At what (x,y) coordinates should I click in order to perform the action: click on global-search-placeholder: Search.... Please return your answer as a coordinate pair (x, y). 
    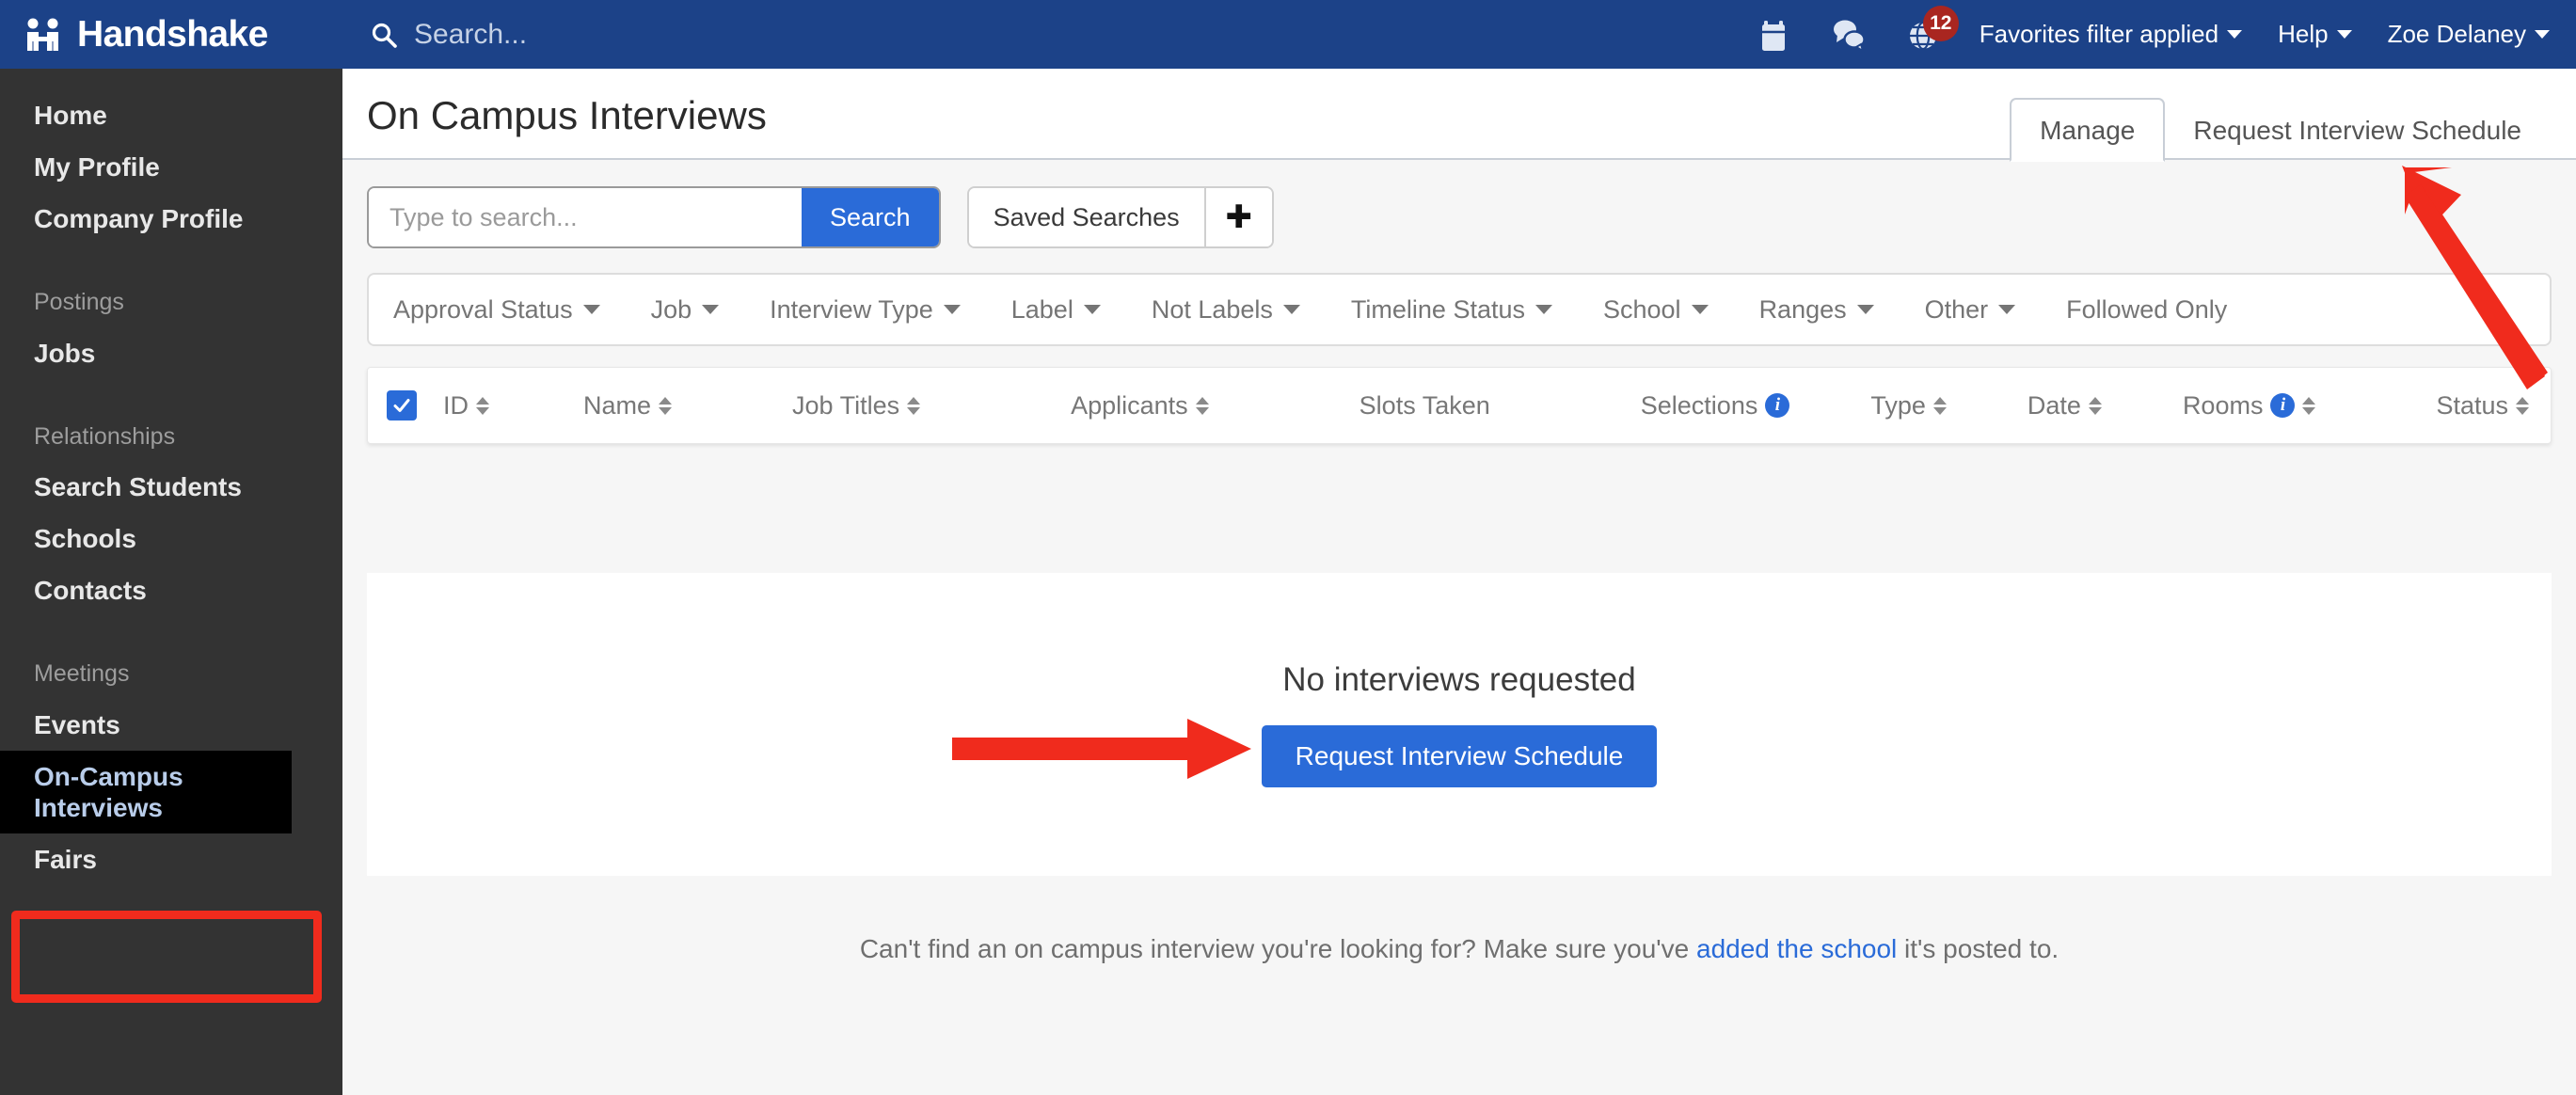
    Looking at the image, I should click on (471, 34).